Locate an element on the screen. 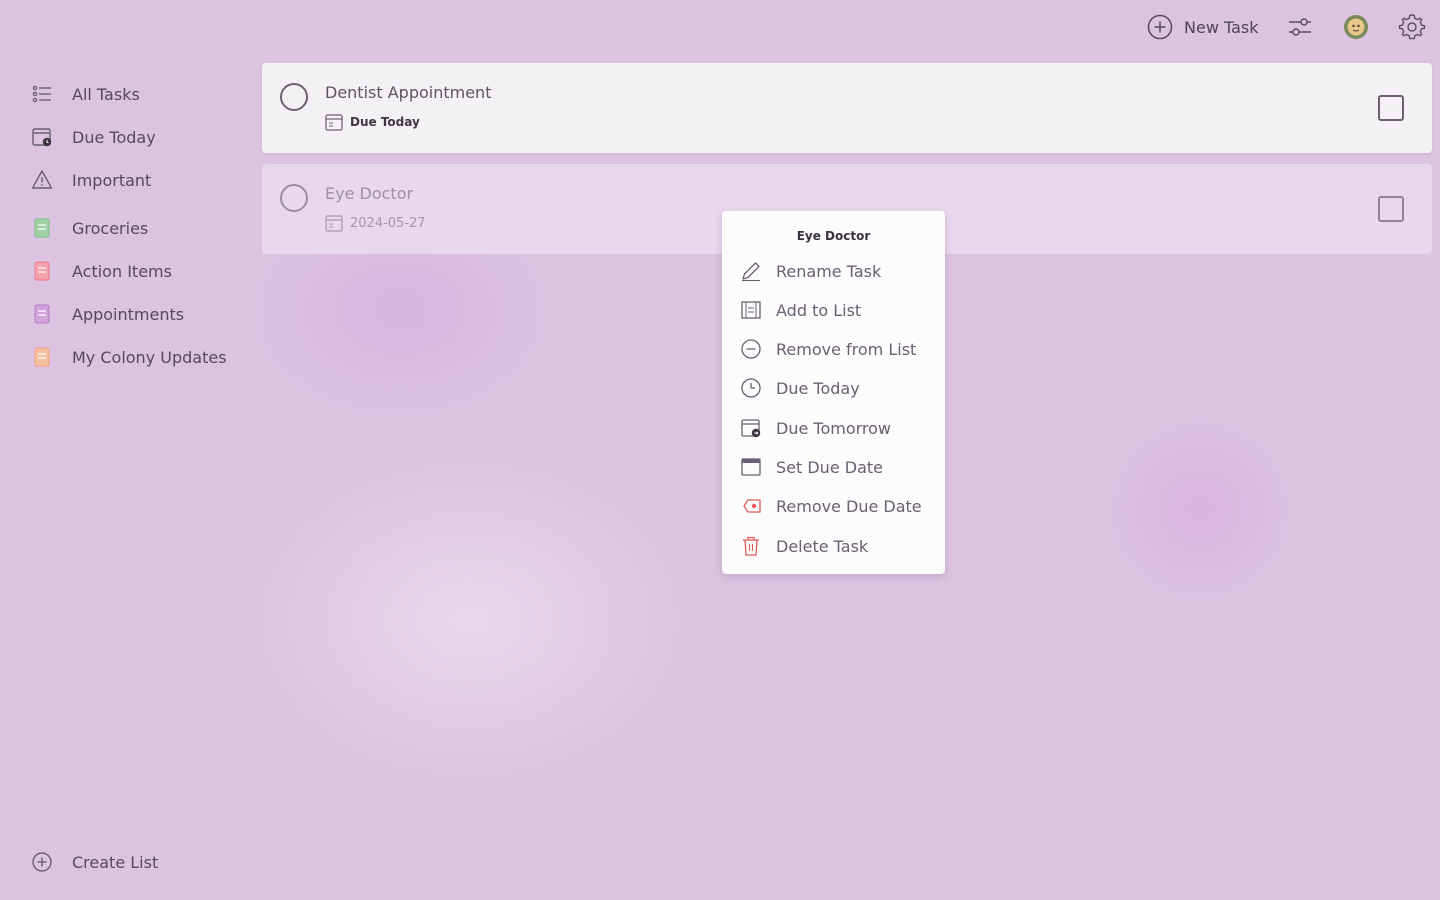  task-due-meta: Due Today is located at coordinates (372, 122).